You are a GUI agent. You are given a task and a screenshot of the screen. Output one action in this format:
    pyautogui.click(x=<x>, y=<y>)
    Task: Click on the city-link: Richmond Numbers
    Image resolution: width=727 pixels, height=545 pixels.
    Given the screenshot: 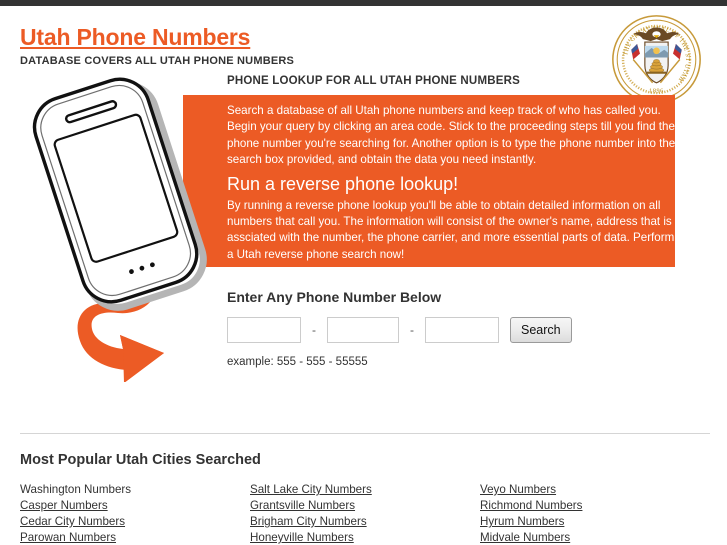 What is the action you would take?
    pyautogui.click(x=595, y=506)
    